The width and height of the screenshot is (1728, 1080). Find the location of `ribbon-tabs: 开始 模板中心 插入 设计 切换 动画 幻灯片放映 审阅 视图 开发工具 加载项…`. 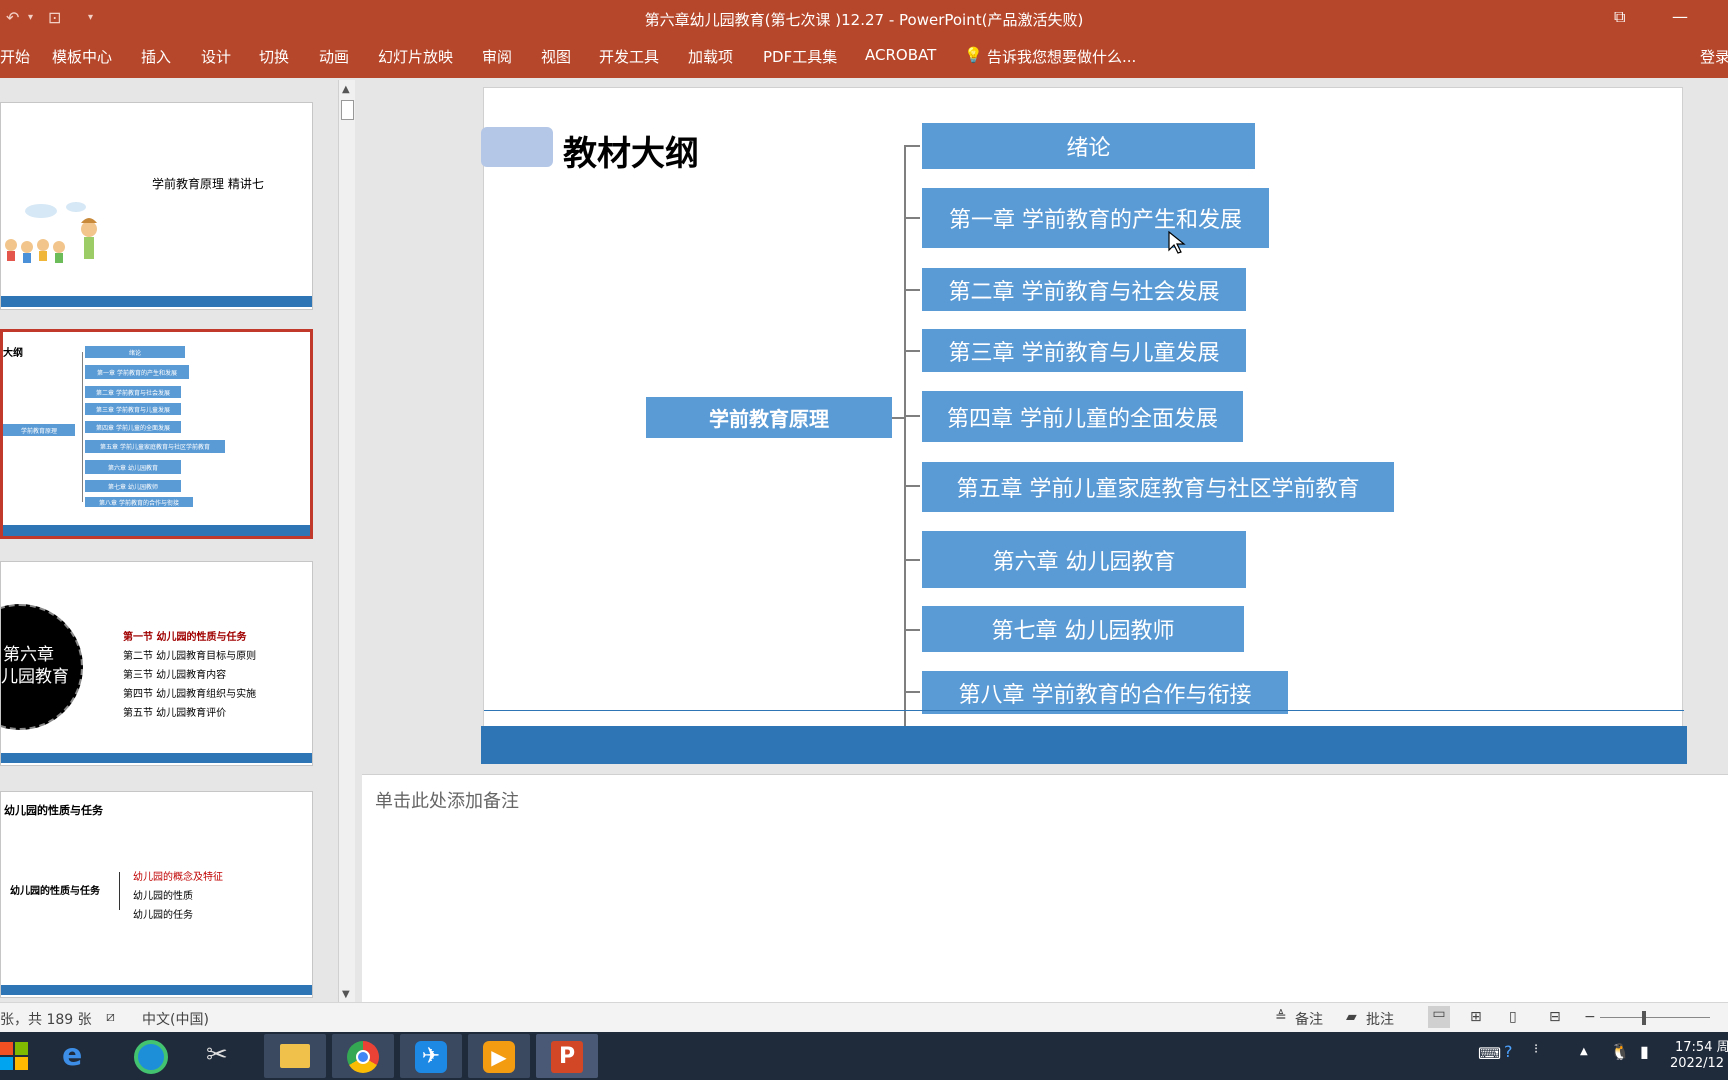

ribbon-tabs: 开始 模板中心 插入 设计 切换 动画 幻灯片放映 审阅 视图 开发工具 加载项… is located at coordinates (864, 58).